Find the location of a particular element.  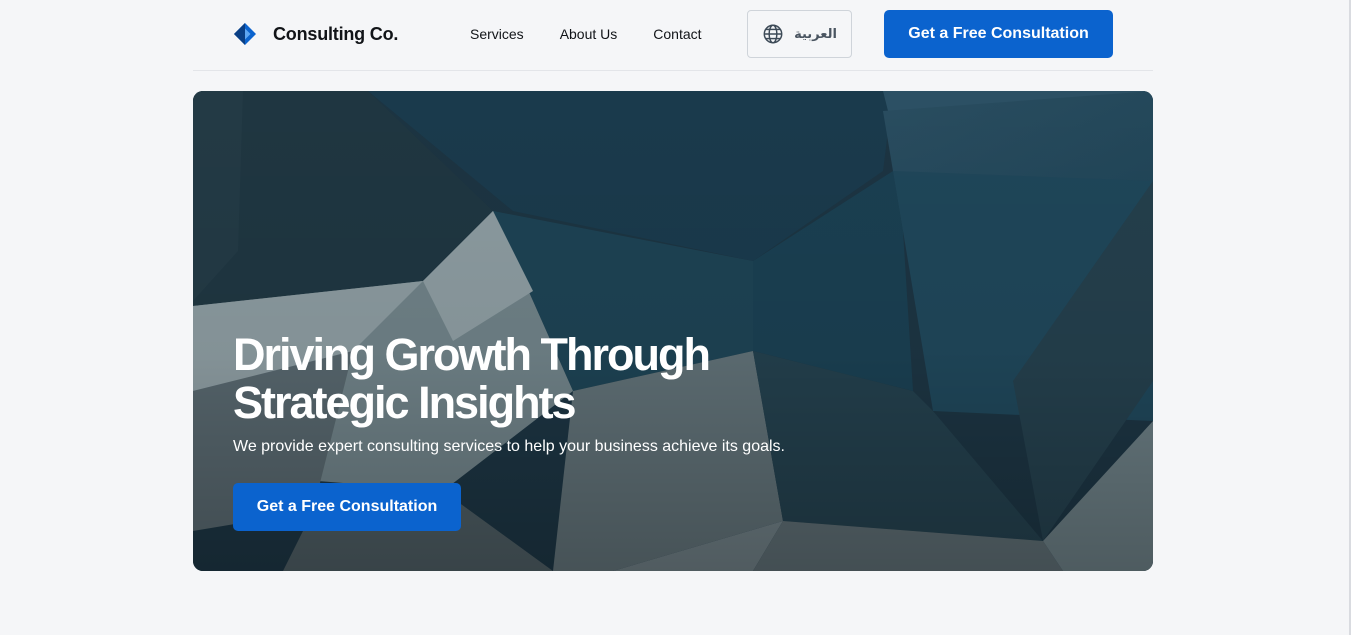

language-label: العربية is located at coordinates (815, 34).